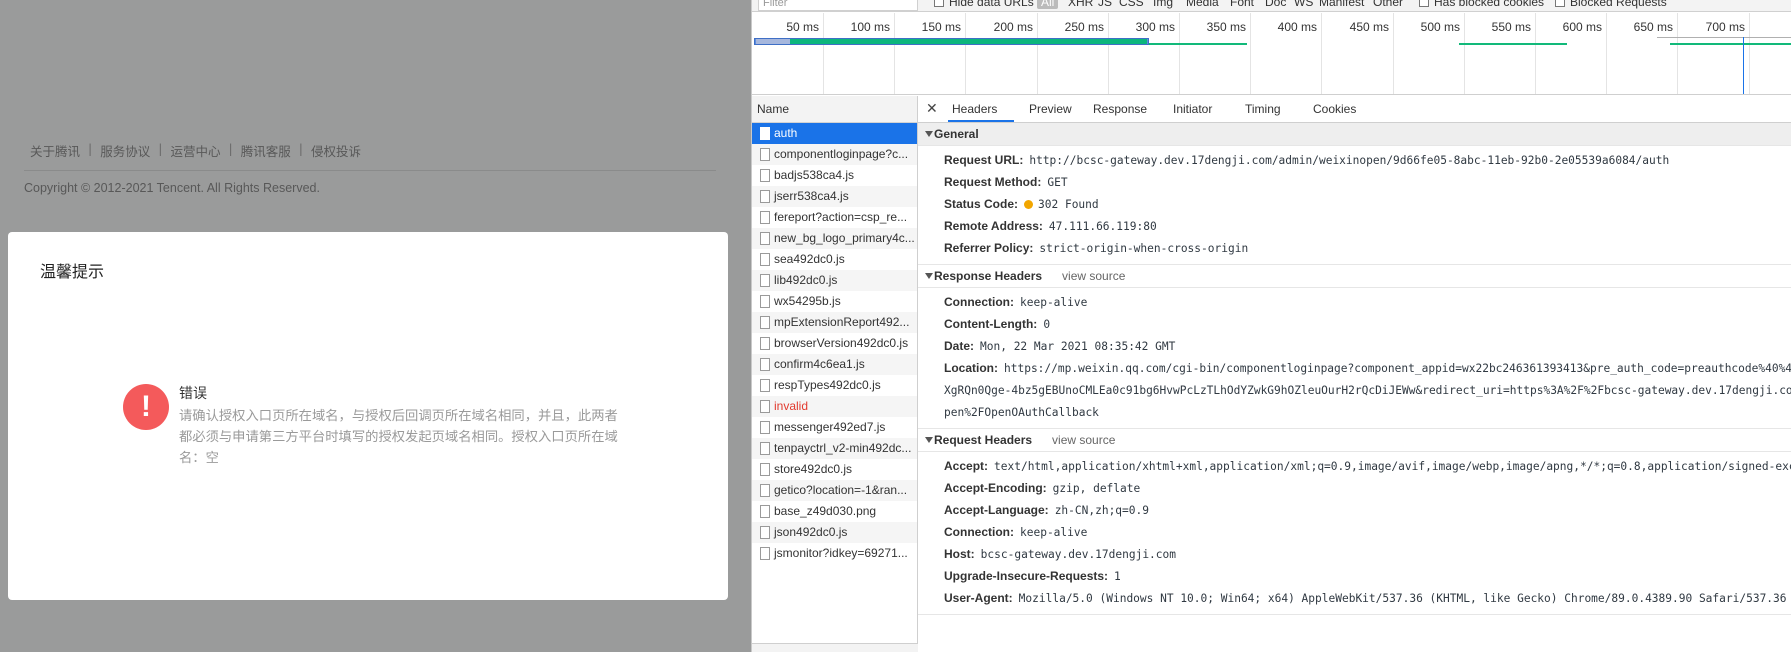 The height and width of the screenshot is (652, 1791). Describe the element at coordinates (266, 150) in the screenshot. I see `footer-link-support: 腾讯客服` at that location.